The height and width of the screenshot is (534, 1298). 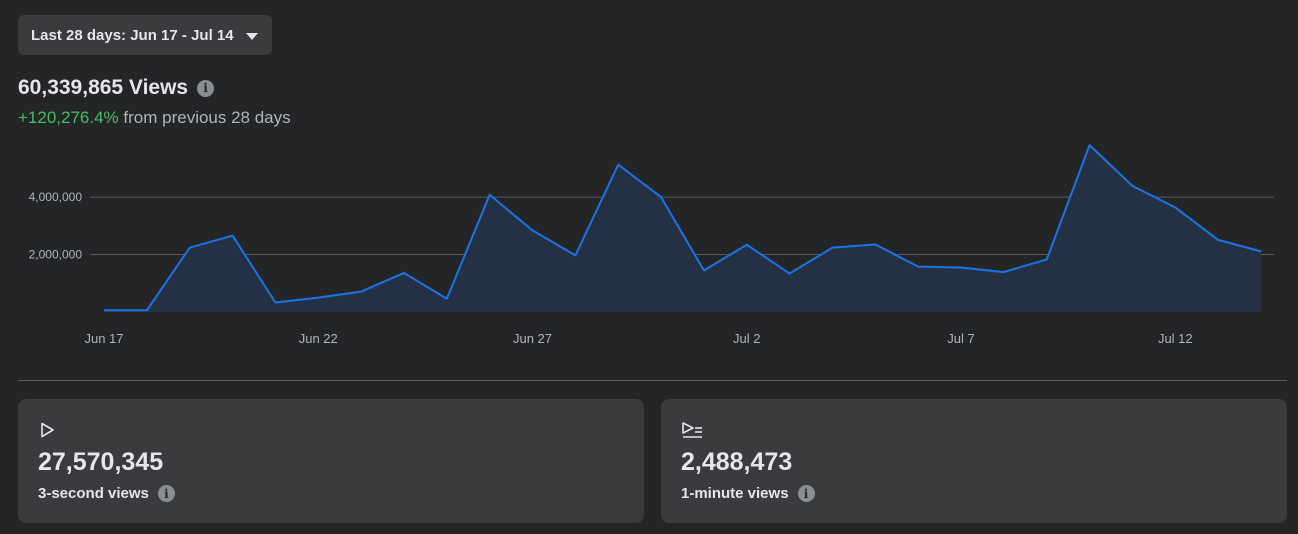 What do you see at coordinates (737, 462) in the screenshot?
I see `metric-value: 2,488,473` at bounding box center [737, 462].